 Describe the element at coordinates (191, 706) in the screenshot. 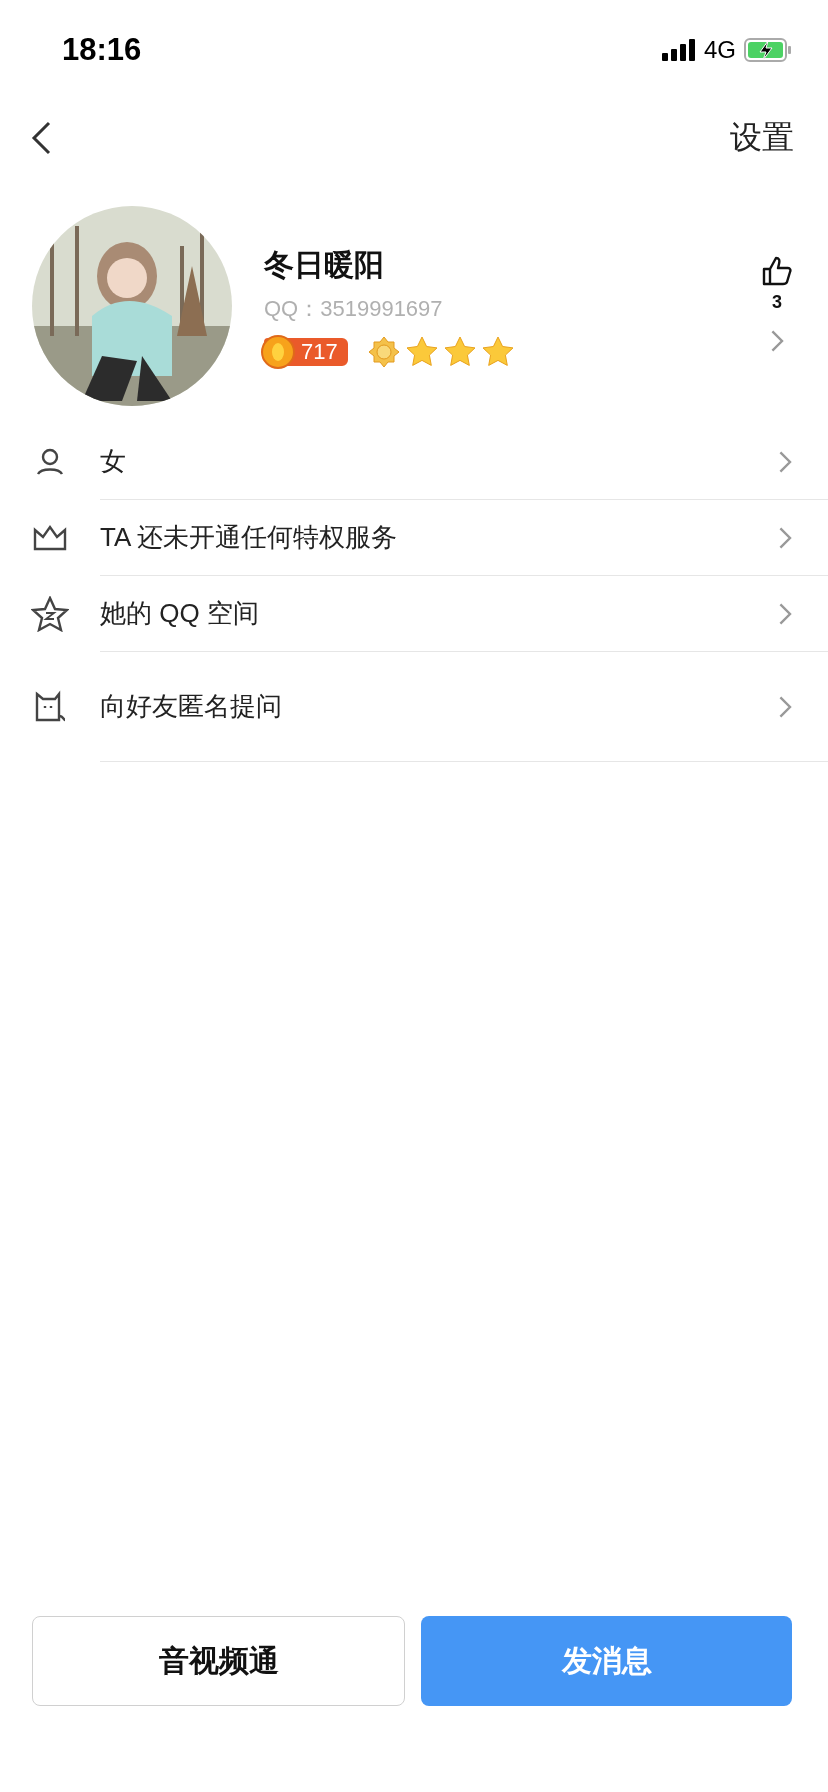

I see `row-label: 向好友匿名提问` at that location.